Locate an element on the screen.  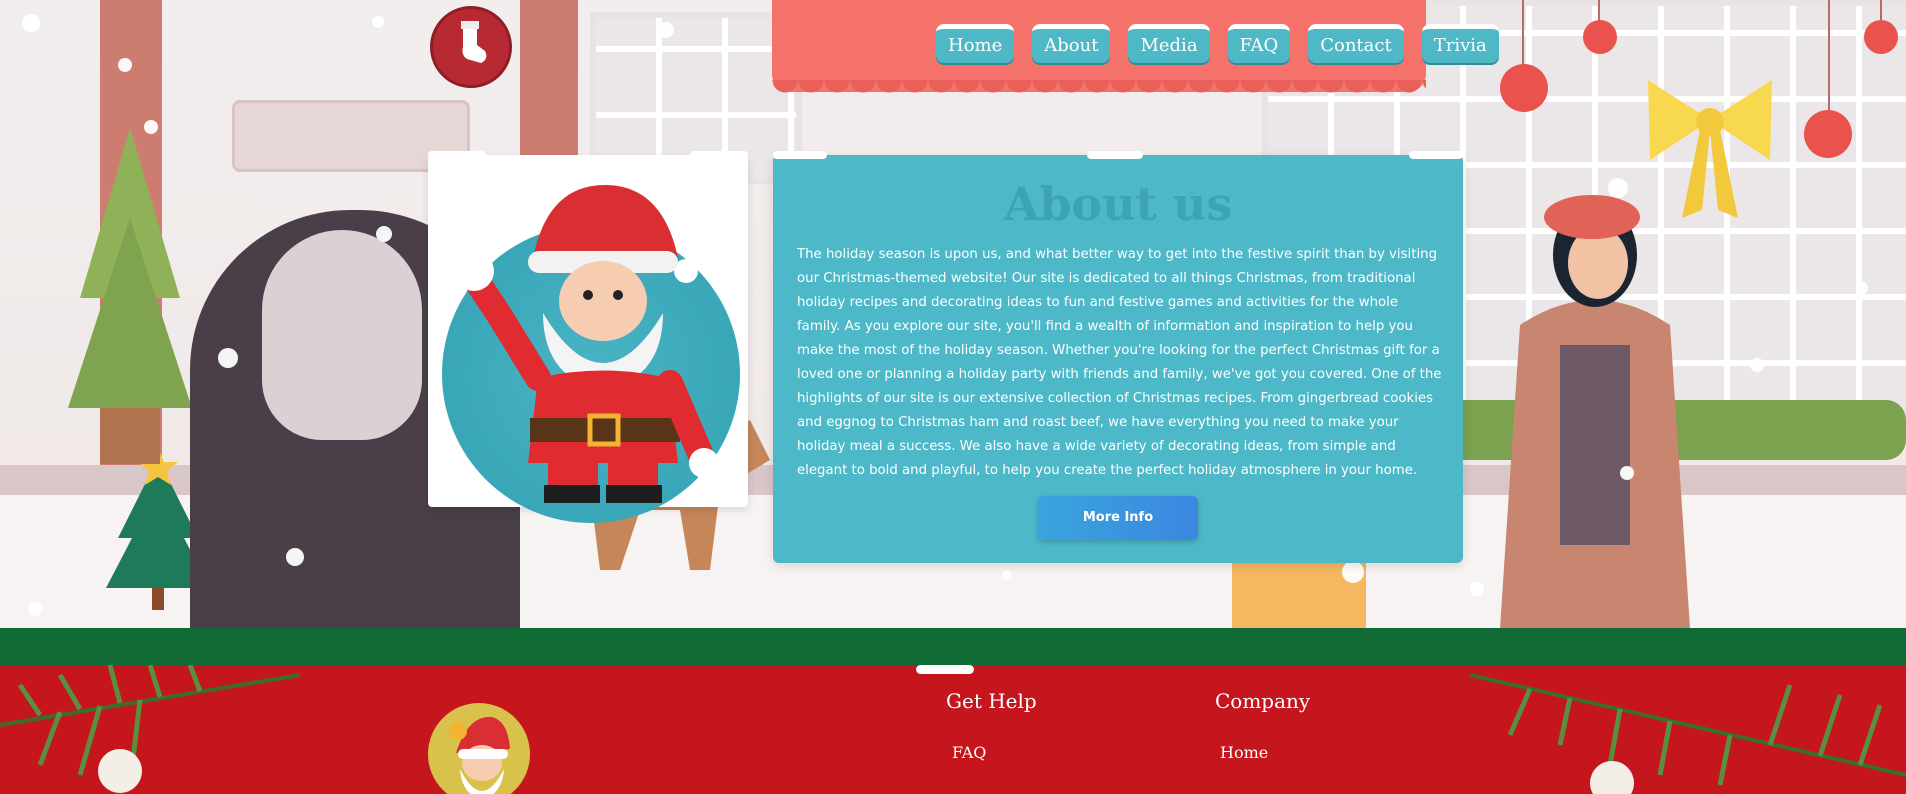
santa-image-card is located at coordinates (588, 337).